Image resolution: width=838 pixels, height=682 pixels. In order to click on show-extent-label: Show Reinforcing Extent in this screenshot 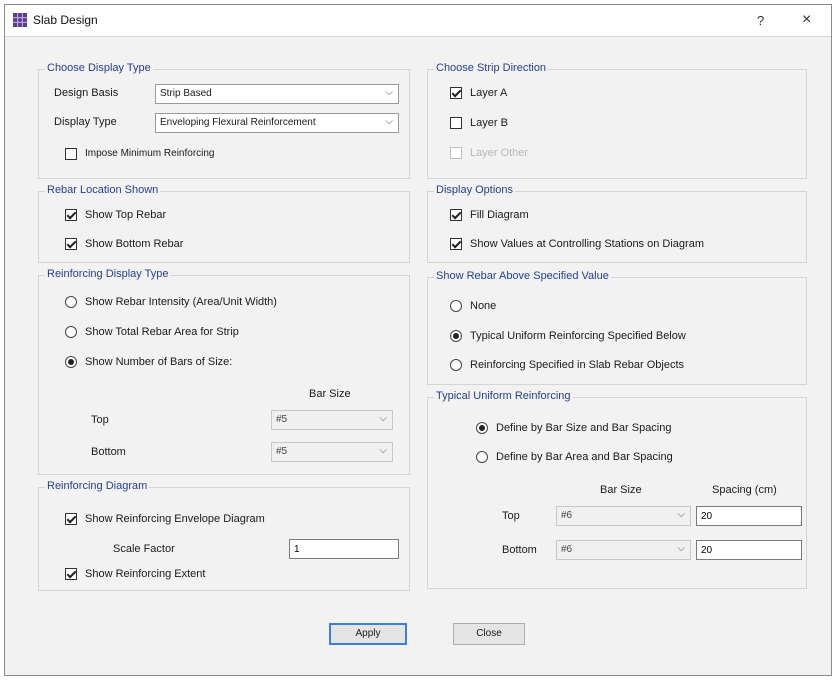, I will do `click(145, 574)`.